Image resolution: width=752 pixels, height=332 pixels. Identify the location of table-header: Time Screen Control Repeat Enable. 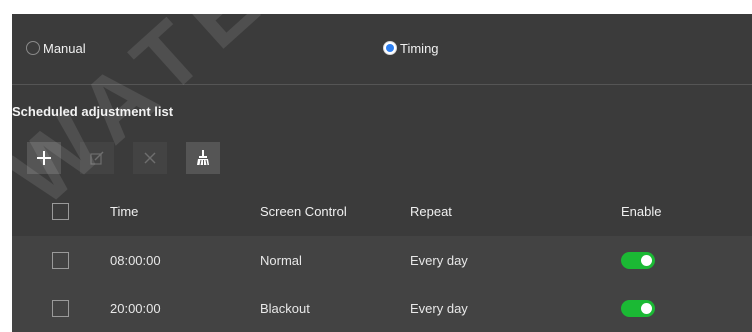
(382, 211).